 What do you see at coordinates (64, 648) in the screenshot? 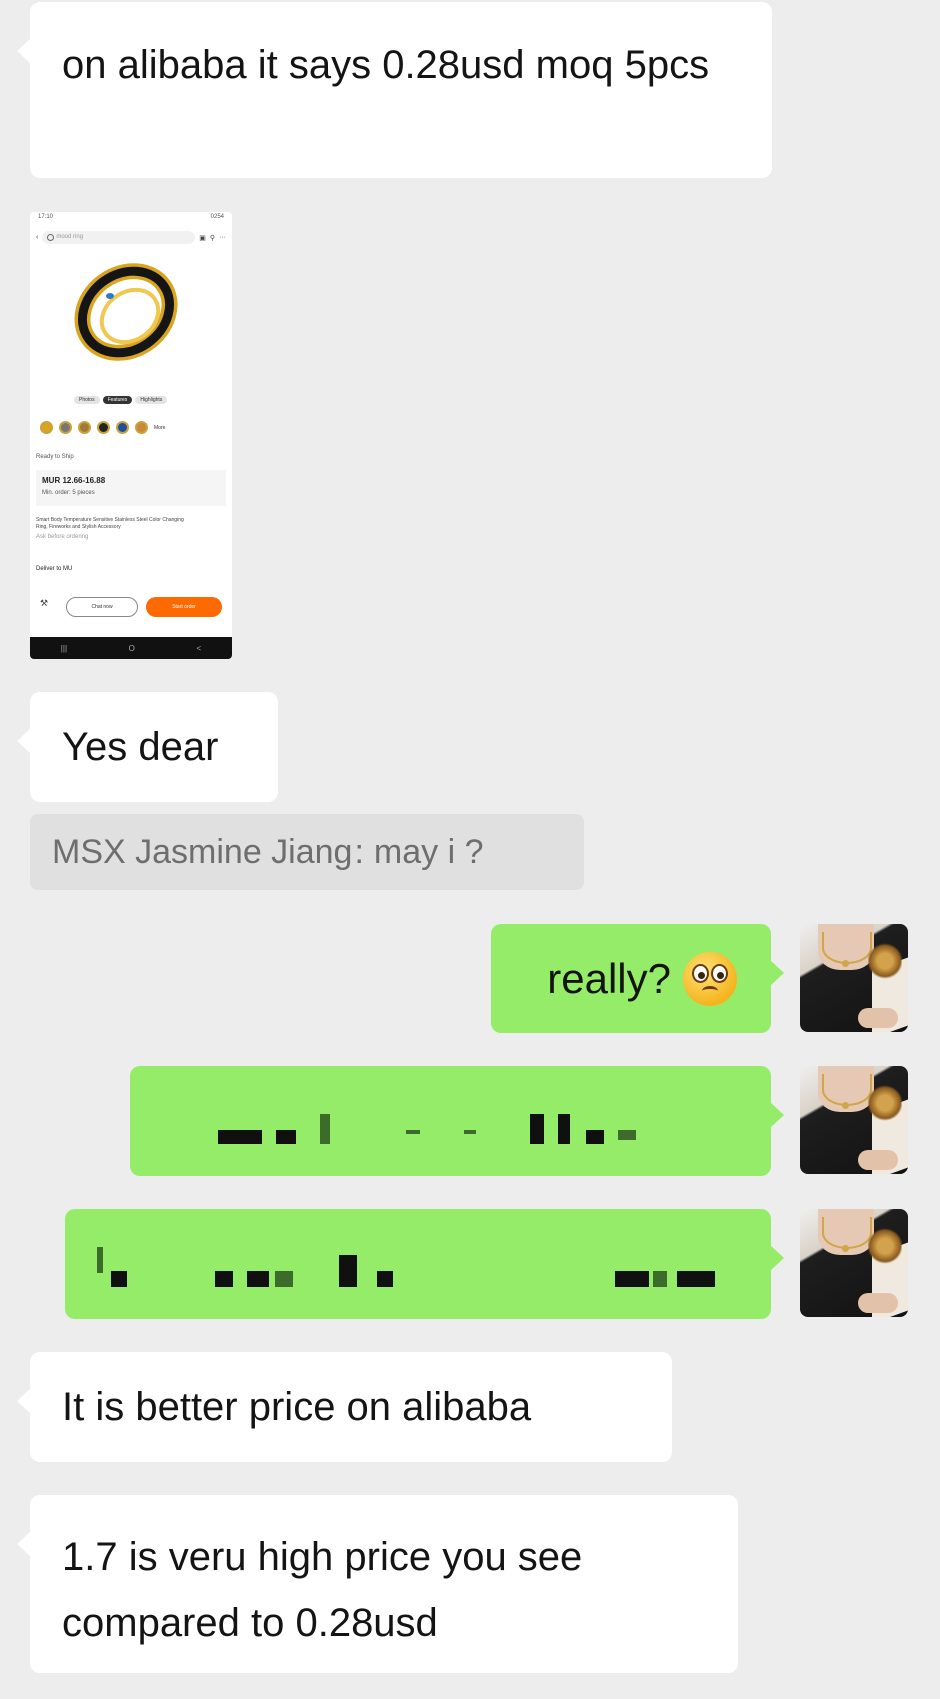
I see `recents-icon: |||` at bounding box center [64, 648].